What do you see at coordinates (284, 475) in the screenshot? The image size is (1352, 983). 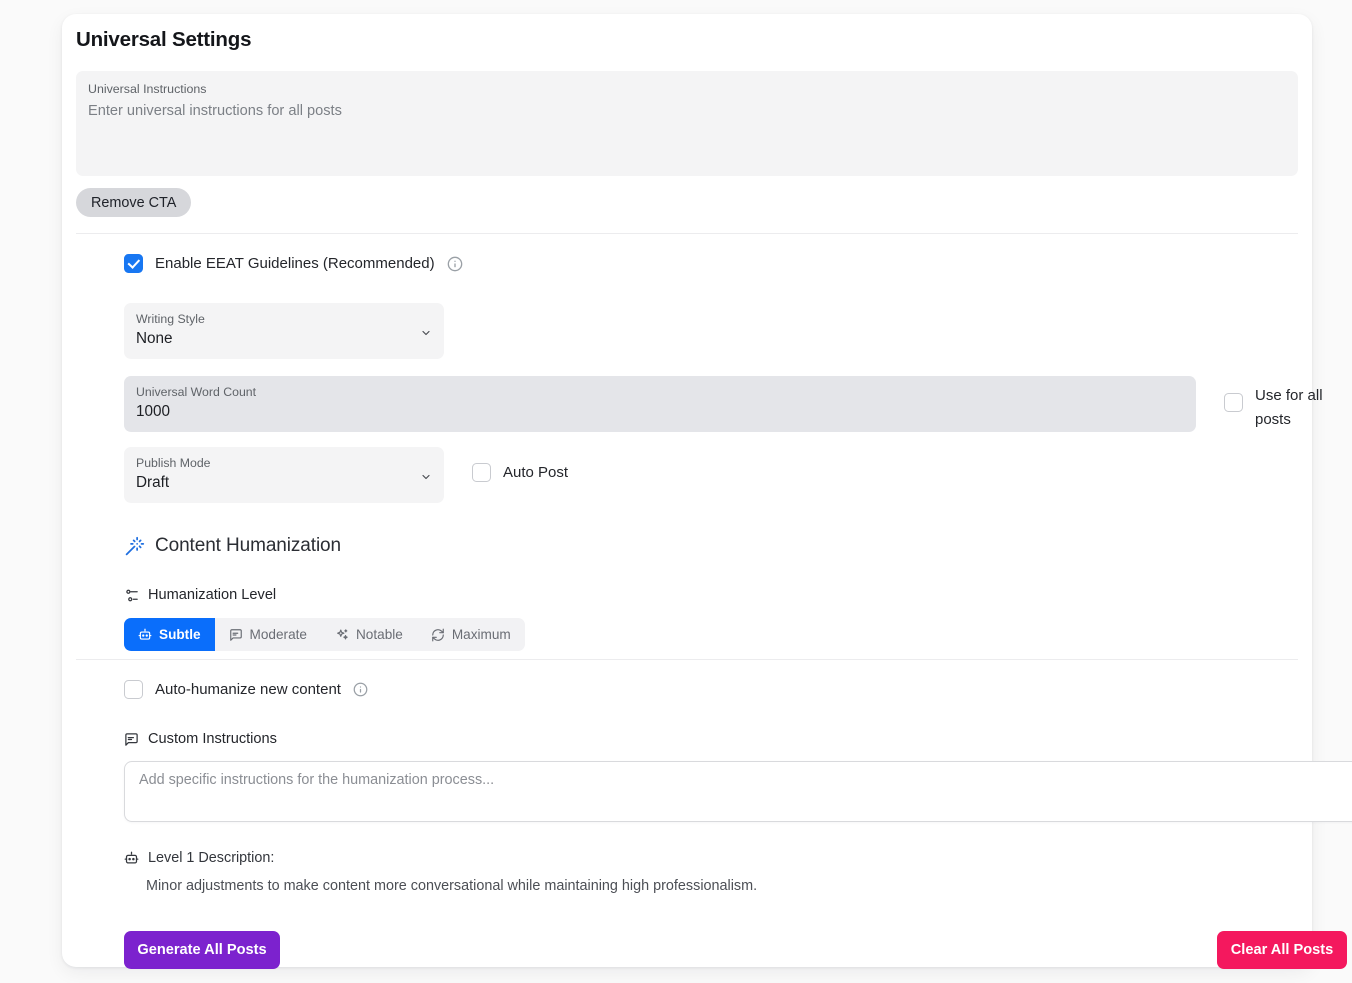 I see `publish-mode-select: Publish Mode Draft` at bounding box center [284, 475].